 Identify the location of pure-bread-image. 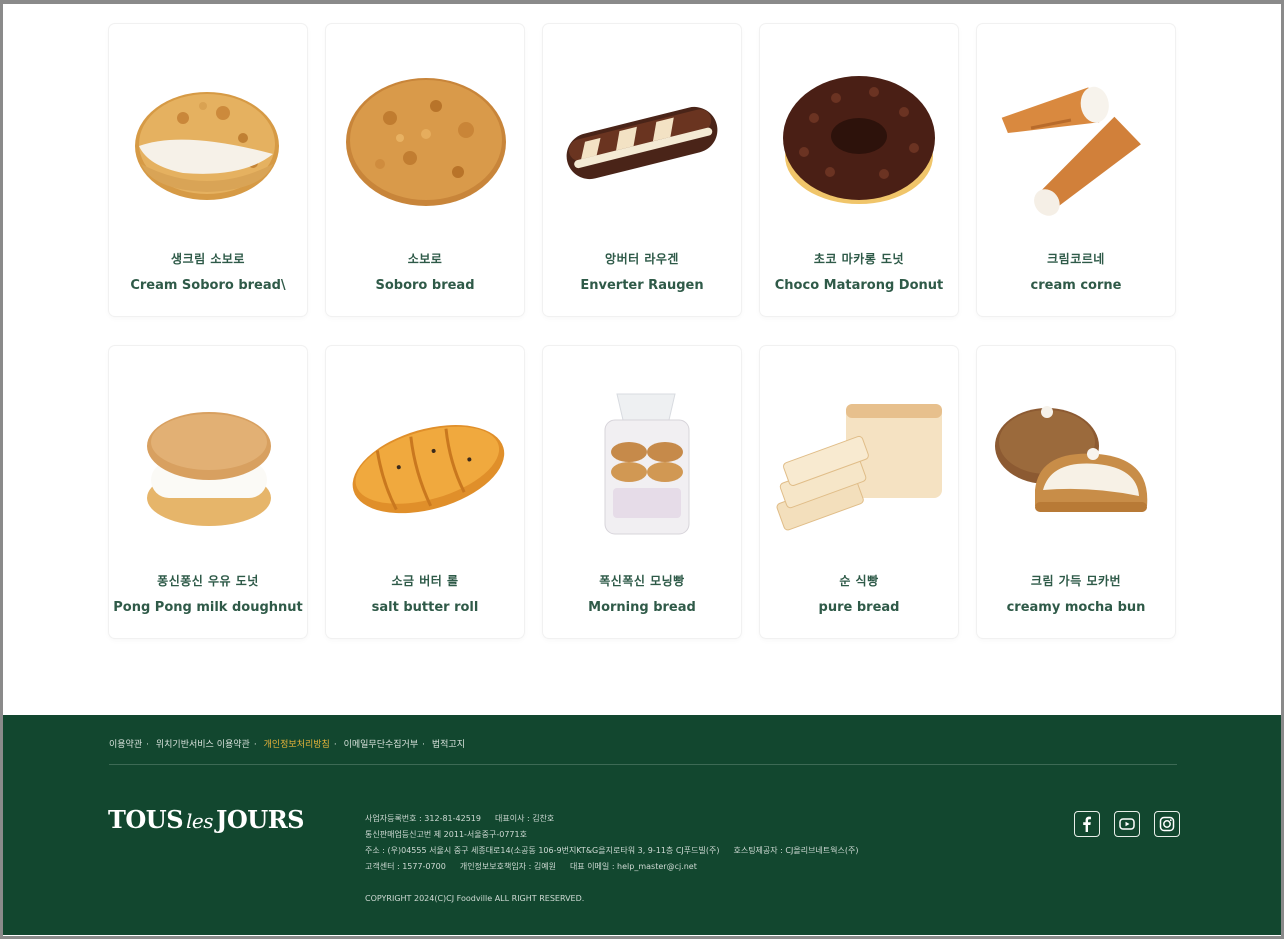
(859, 467).